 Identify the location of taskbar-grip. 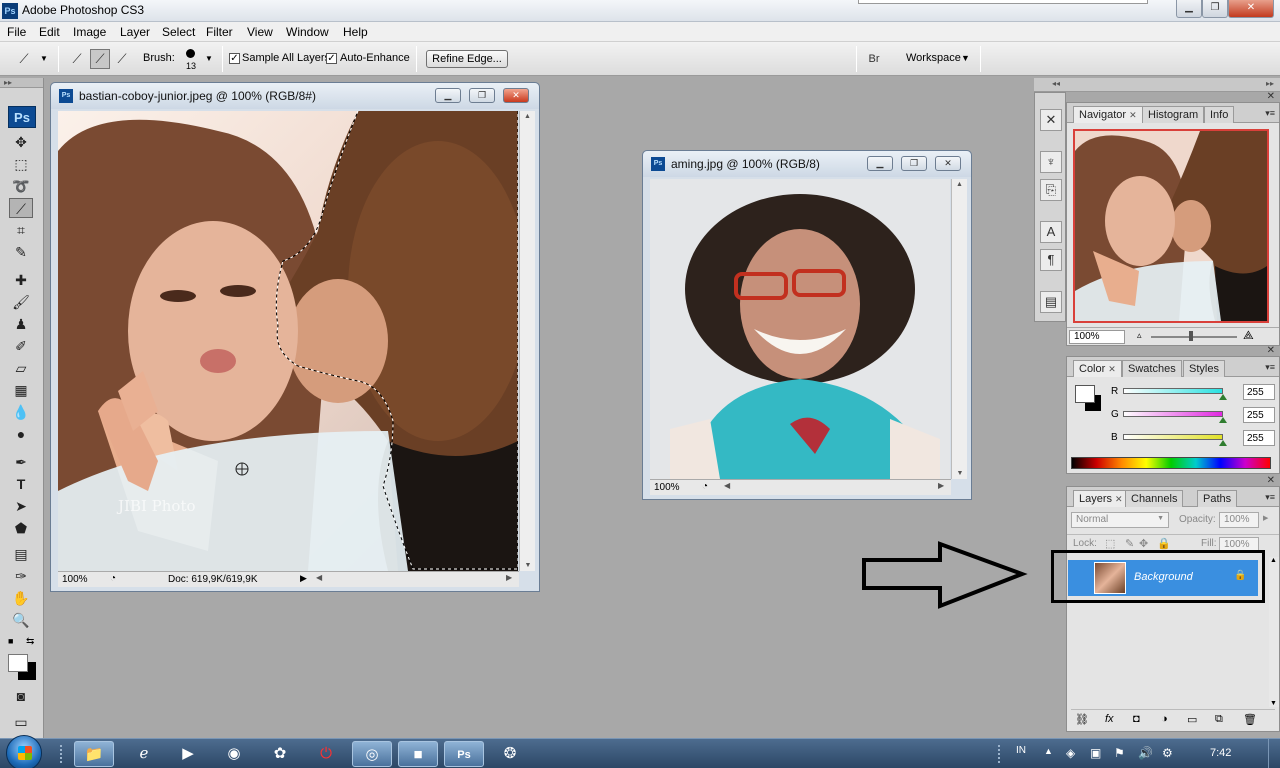
(63, 754).